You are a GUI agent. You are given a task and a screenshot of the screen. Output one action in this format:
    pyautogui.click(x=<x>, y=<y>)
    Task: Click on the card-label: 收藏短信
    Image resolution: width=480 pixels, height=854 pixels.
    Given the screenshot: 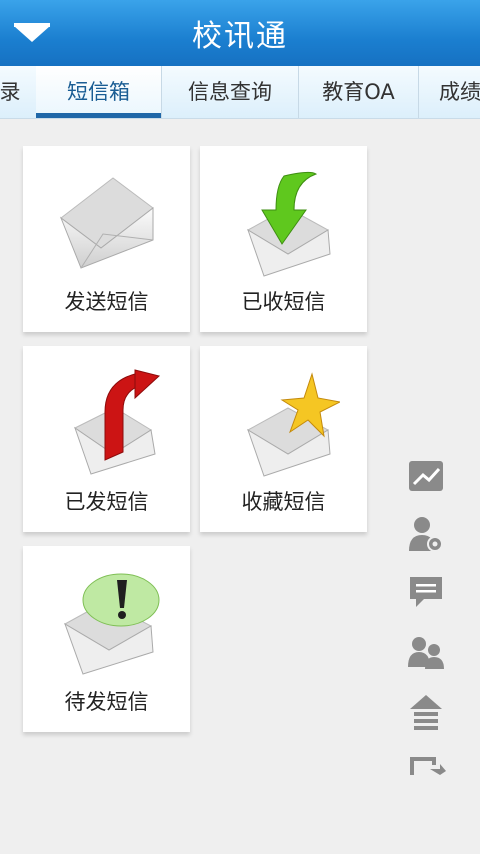 What is the action you would take?
    pyautogui.click(x=283, y=502)
    